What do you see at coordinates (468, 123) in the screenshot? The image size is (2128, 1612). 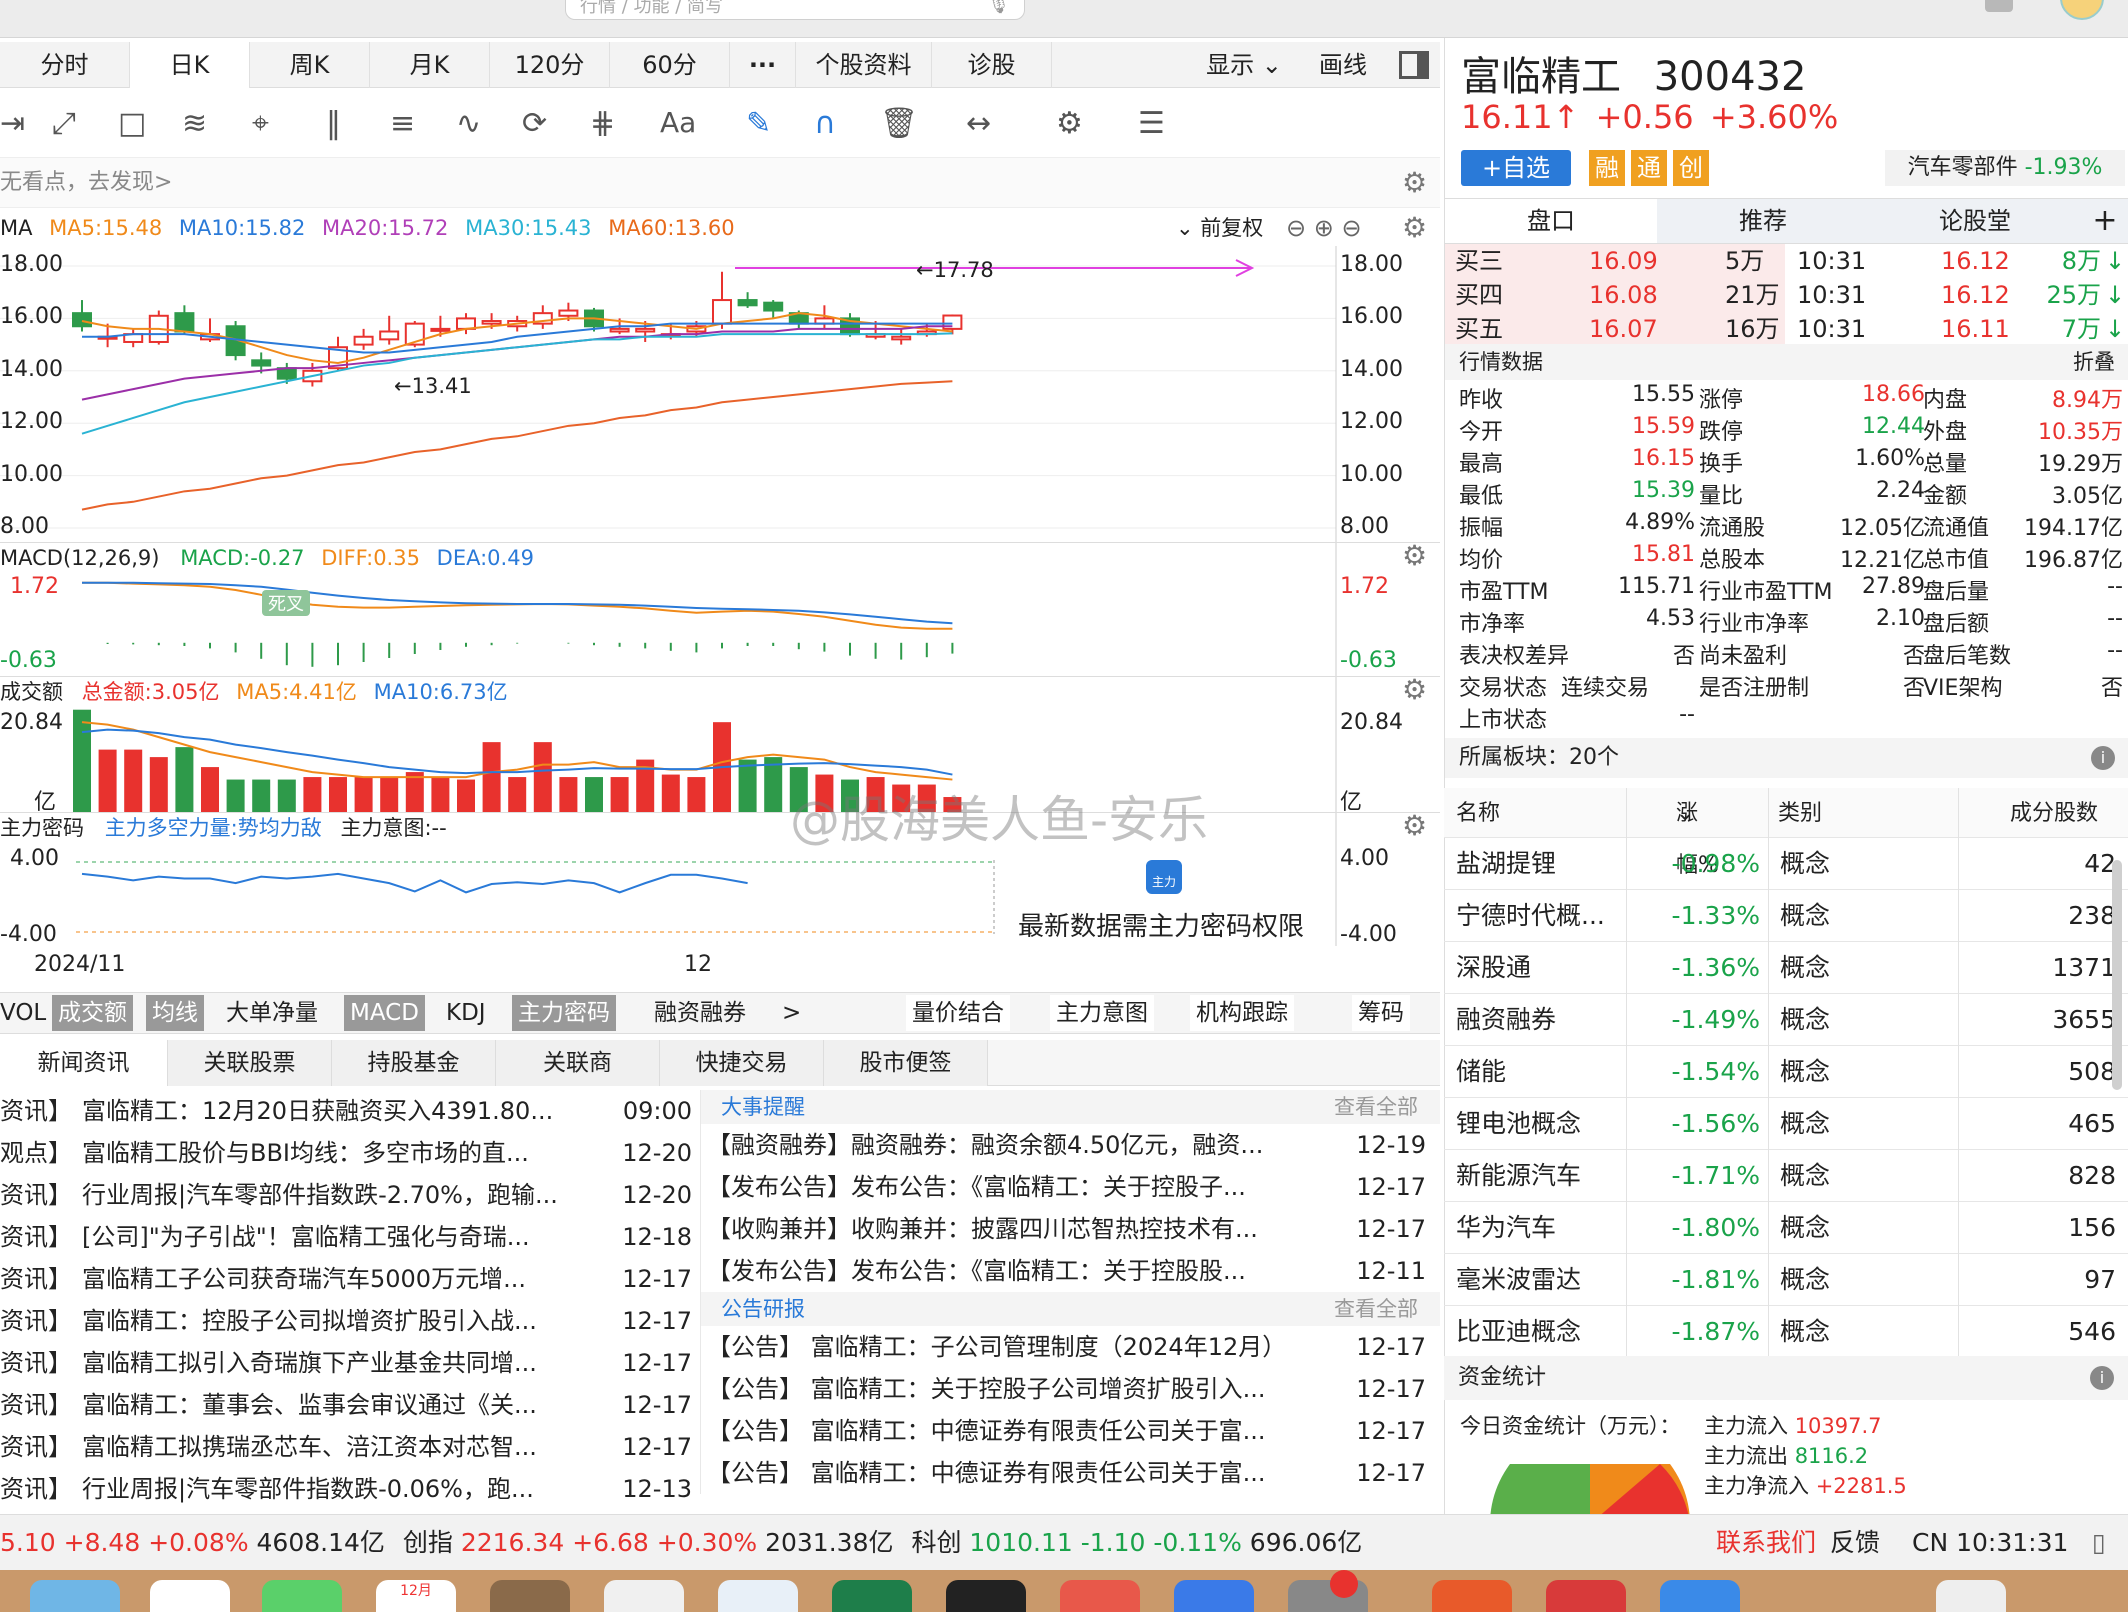 I see `wave-tool-icon: ∿` at bounding box center [468, 123].